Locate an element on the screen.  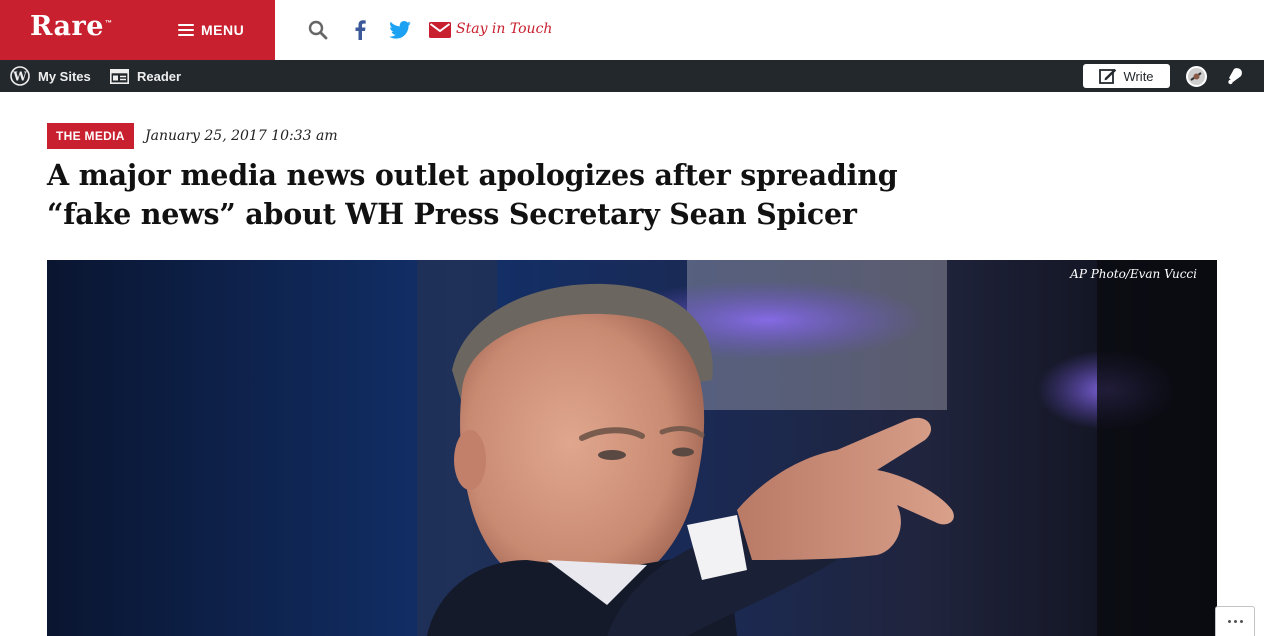
my-sites-label: My Sites is located at coordinates (64, 76).